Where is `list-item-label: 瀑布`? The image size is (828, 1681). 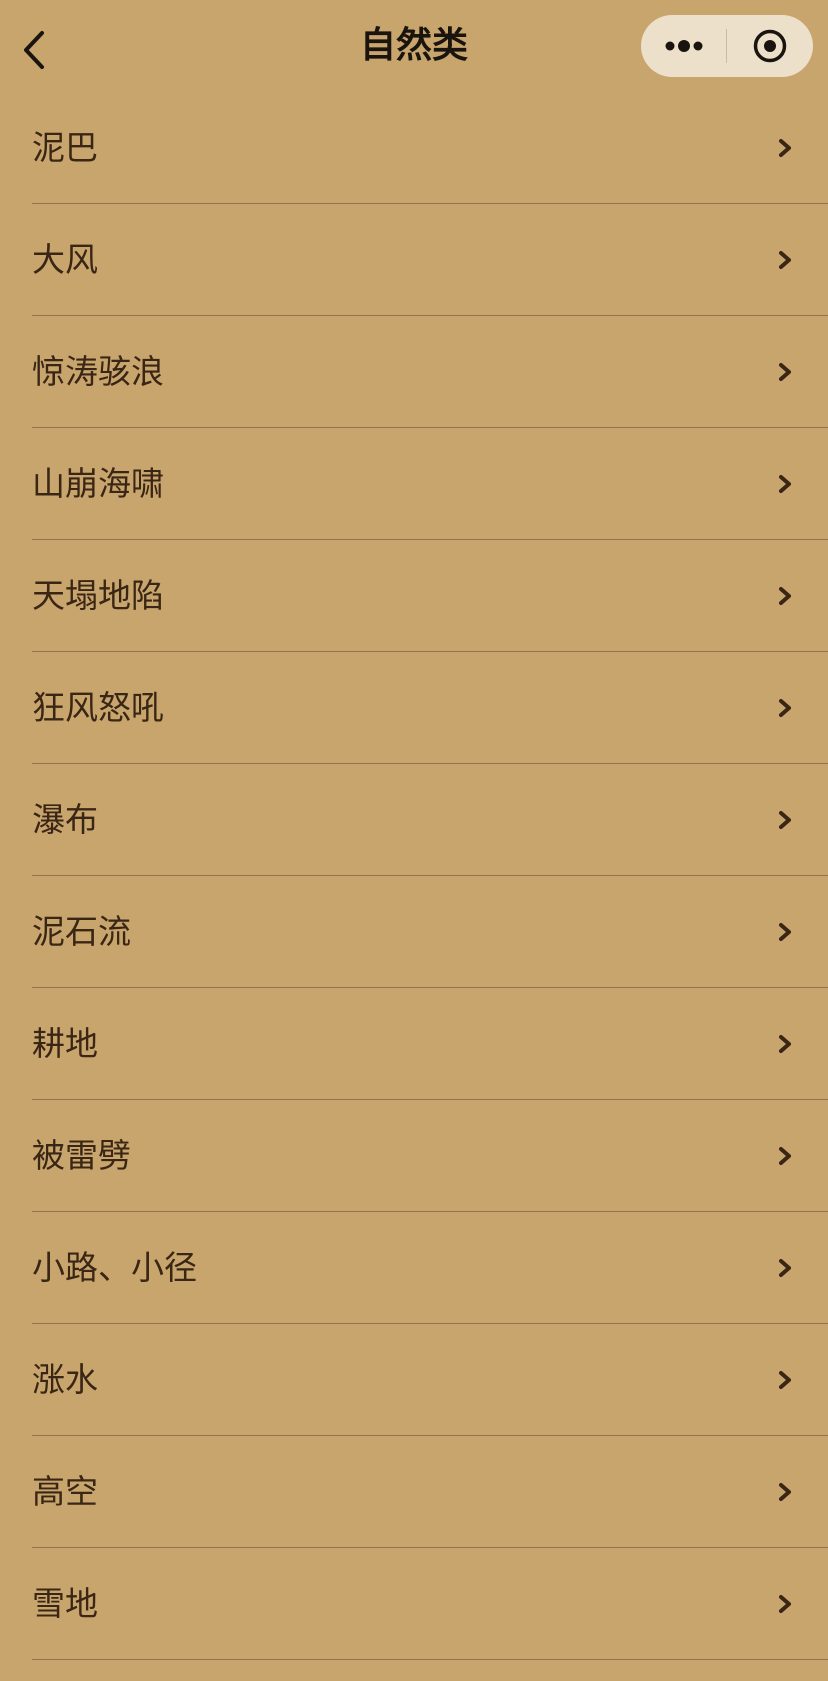
list-item-label: 瀑布 is located at coordinates (65, 819).